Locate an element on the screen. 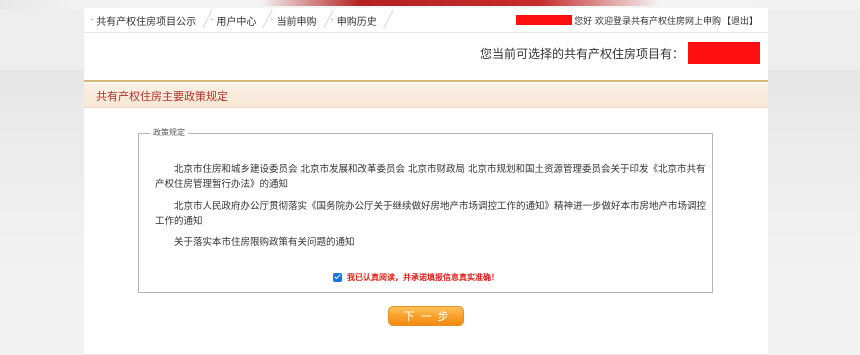 Image resolution: width=860 pixels, height=355 pixels. user-welcome: 您好 欢迎登录共有产权住房网上申购 【退出】 is located at coordinates (637, 20).